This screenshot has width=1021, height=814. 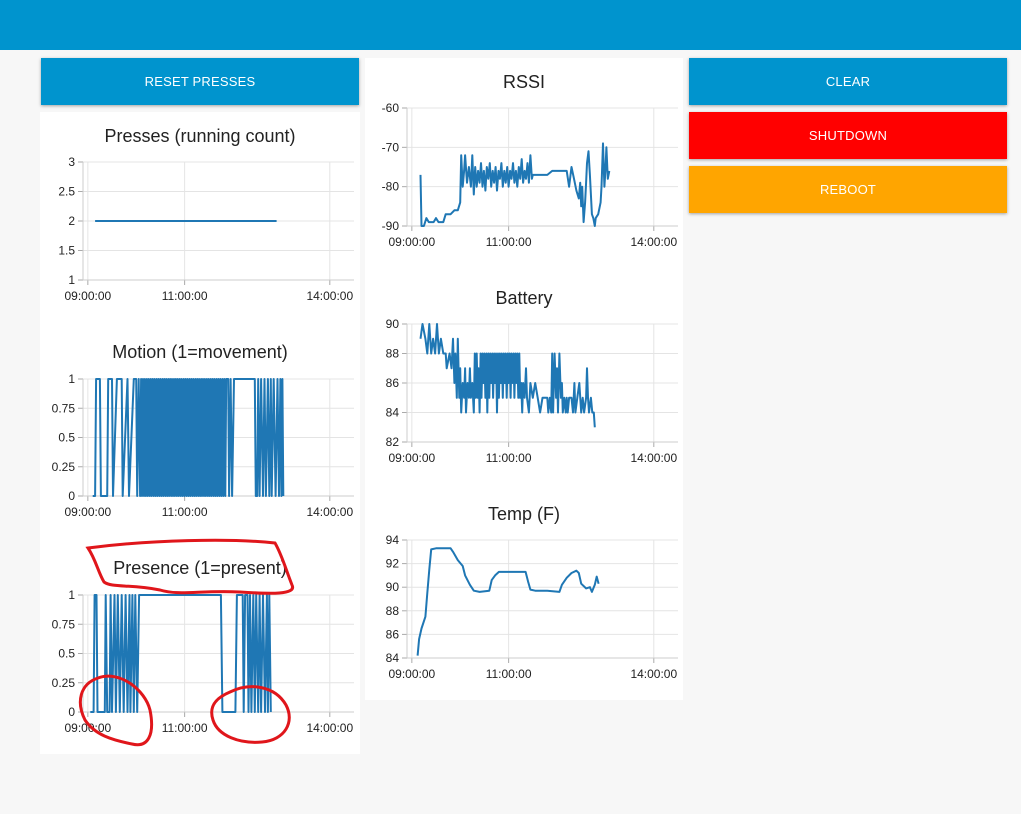 What do you see at coordinates (653, 674) in the screenshot?
I see `temp-xtick-label: 14:00:00` at bounding box center [653, 674].